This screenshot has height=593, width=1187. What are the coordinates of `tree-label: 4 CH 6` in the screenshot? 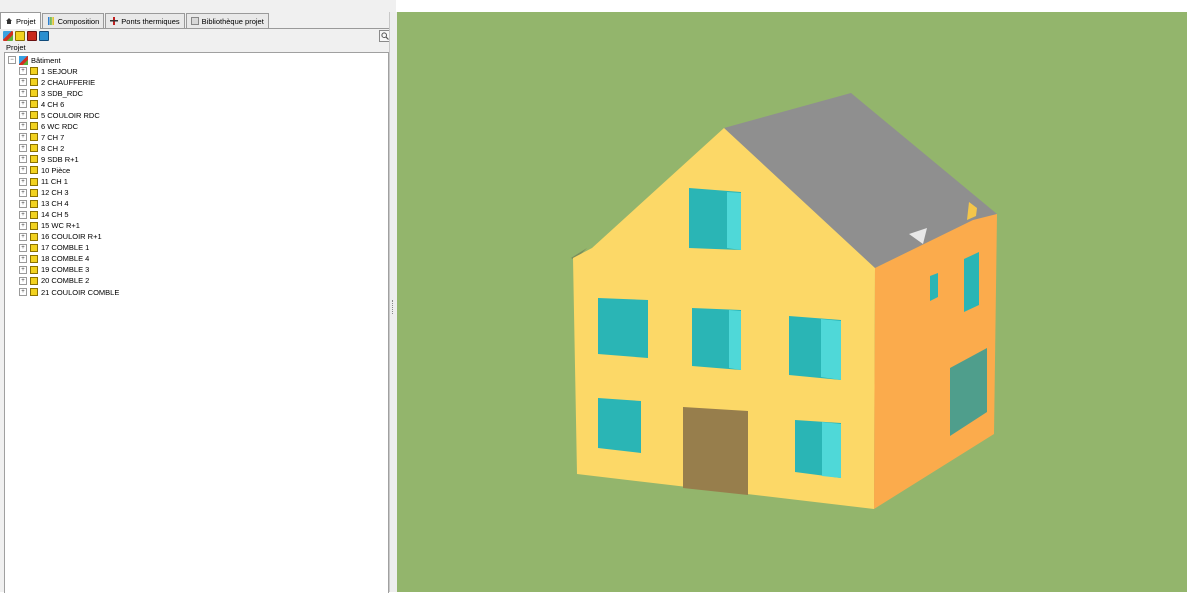 It's located at (53, 104).